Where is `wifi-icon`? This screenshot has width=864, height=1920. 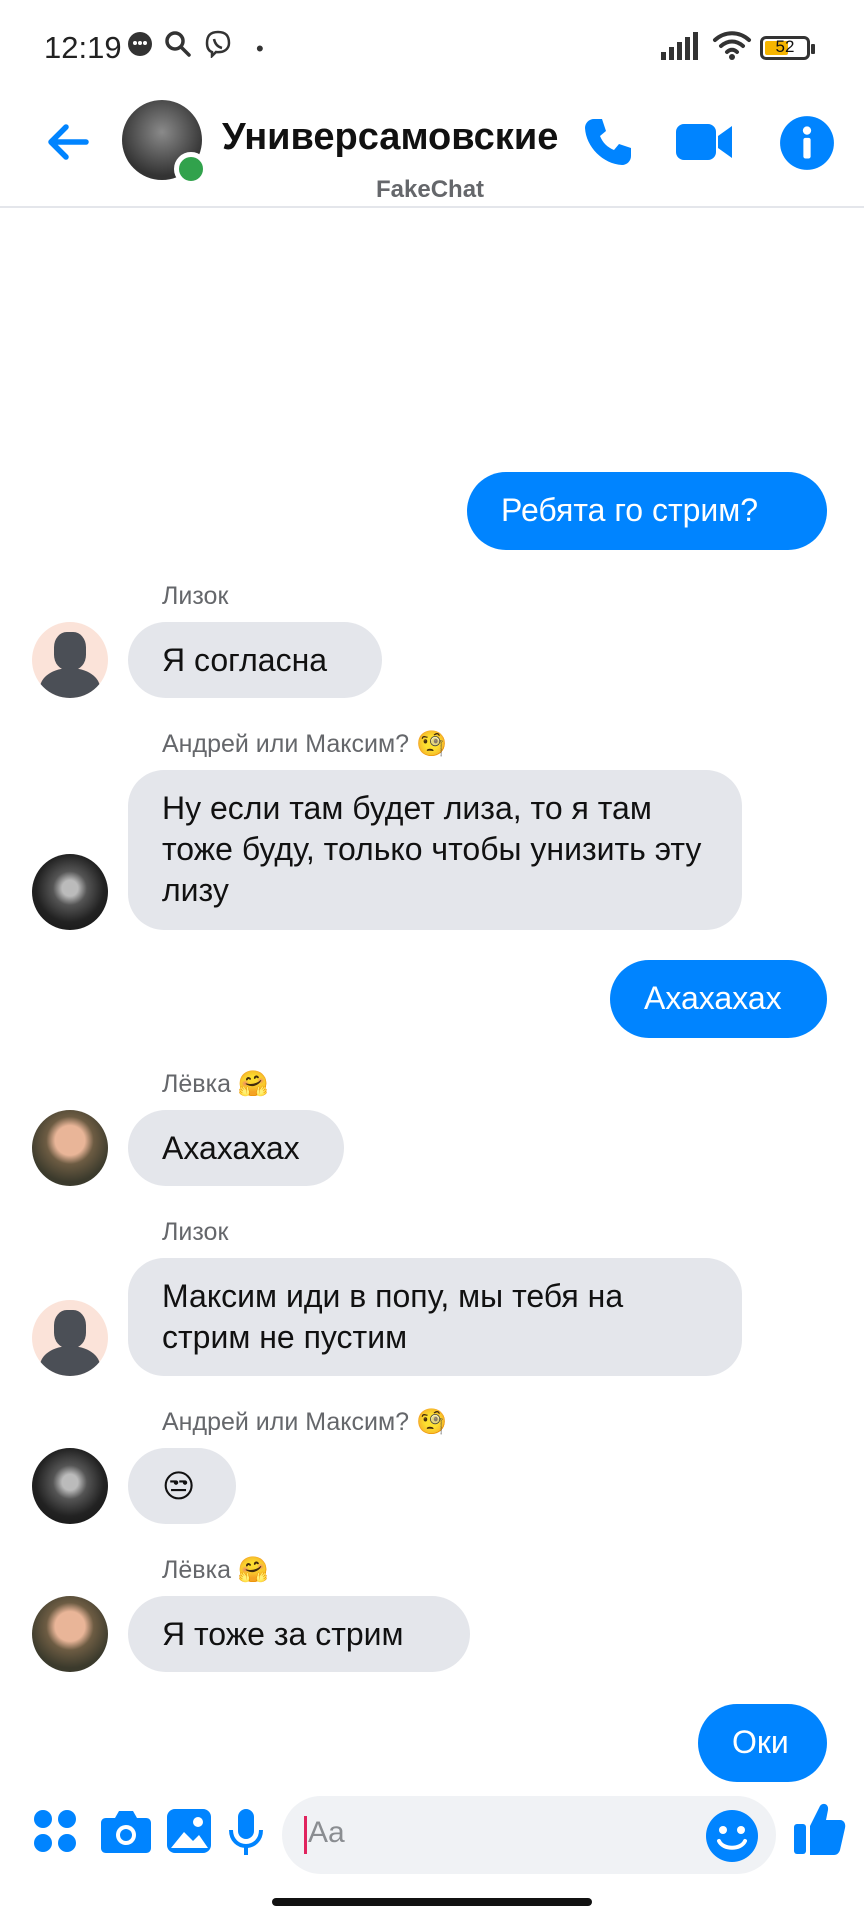 wifi-icon is located at coordinates (732, 45).